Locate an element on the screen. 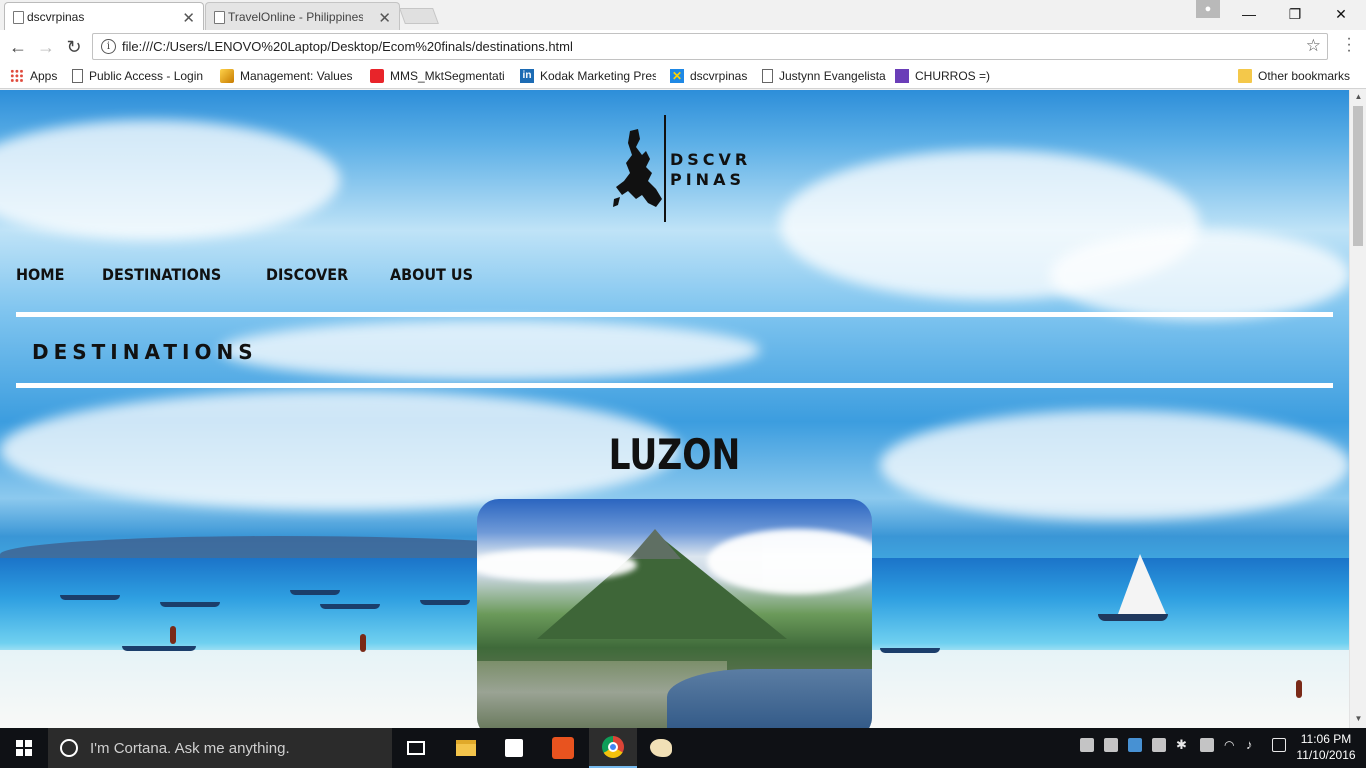 Image resolution: width=1366 pixels, height=768 pixels. store-button is located at coordinates (514, 748).